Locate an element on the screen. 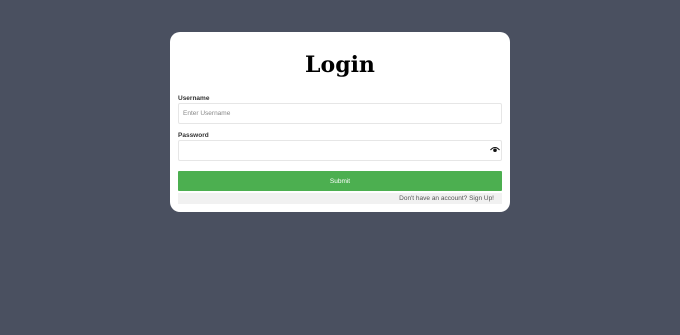 Image resolution: width=680 pixels, height=335 pixels. password-label: Password is located at coordinates (193, 135).